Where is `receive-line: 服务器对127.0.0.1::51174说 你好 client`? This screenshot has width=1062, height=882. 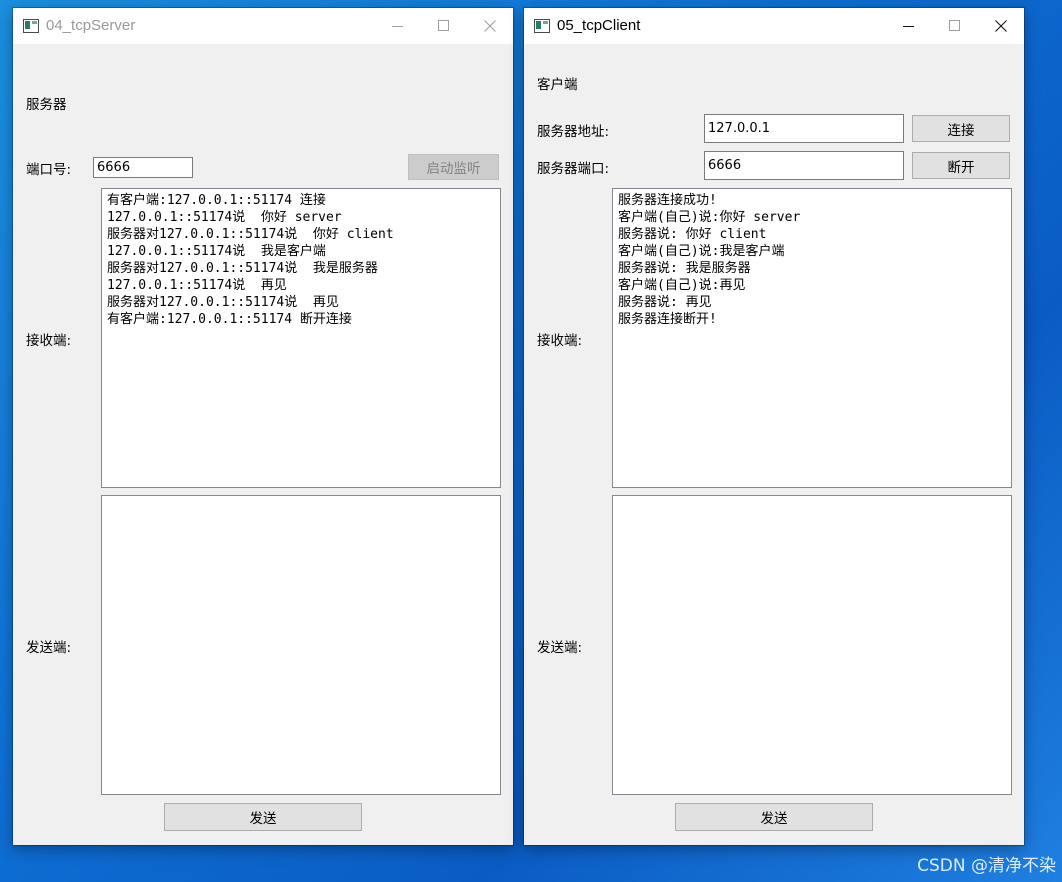
receive-line: 服务器对127.0.0.1::51174说 你好 client is located at coordinates (250, 234).